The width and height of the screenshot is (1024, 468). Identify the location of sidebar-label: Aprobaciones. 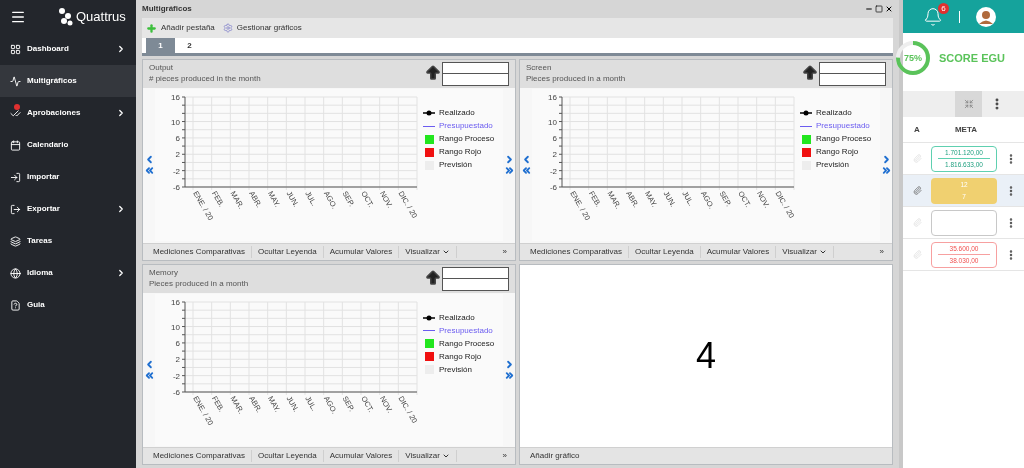
(54, 113).